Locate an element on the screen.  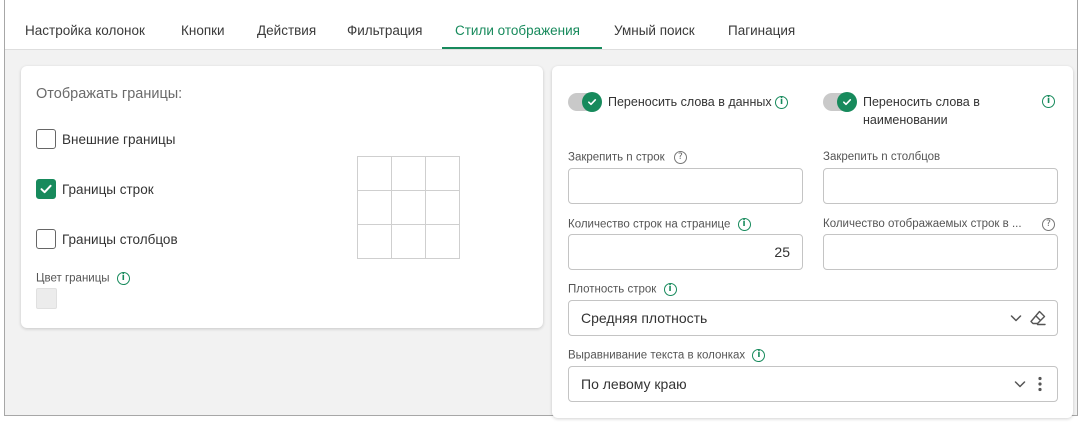
freeze-rows-label: Закрепить n строк ? is located at coordinates (627, 157).